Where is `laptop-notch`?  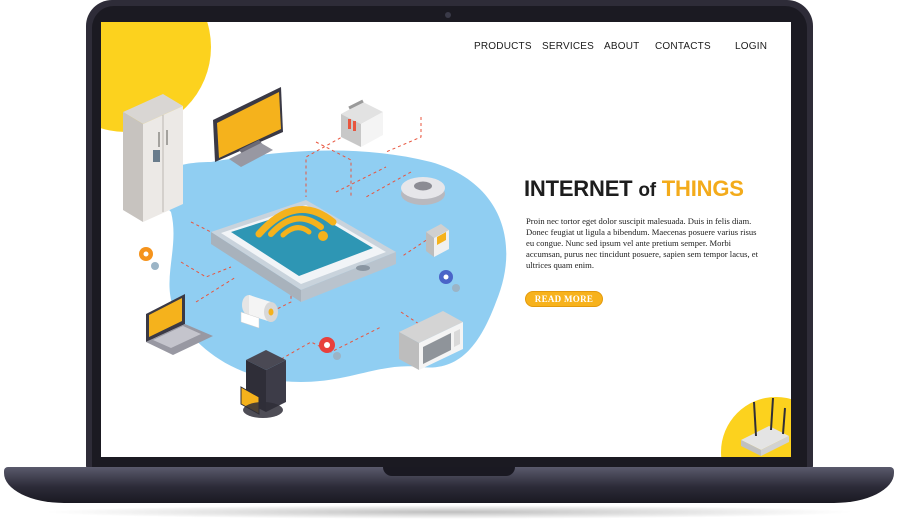 laptop-notch is located at coordinates (449, 471).